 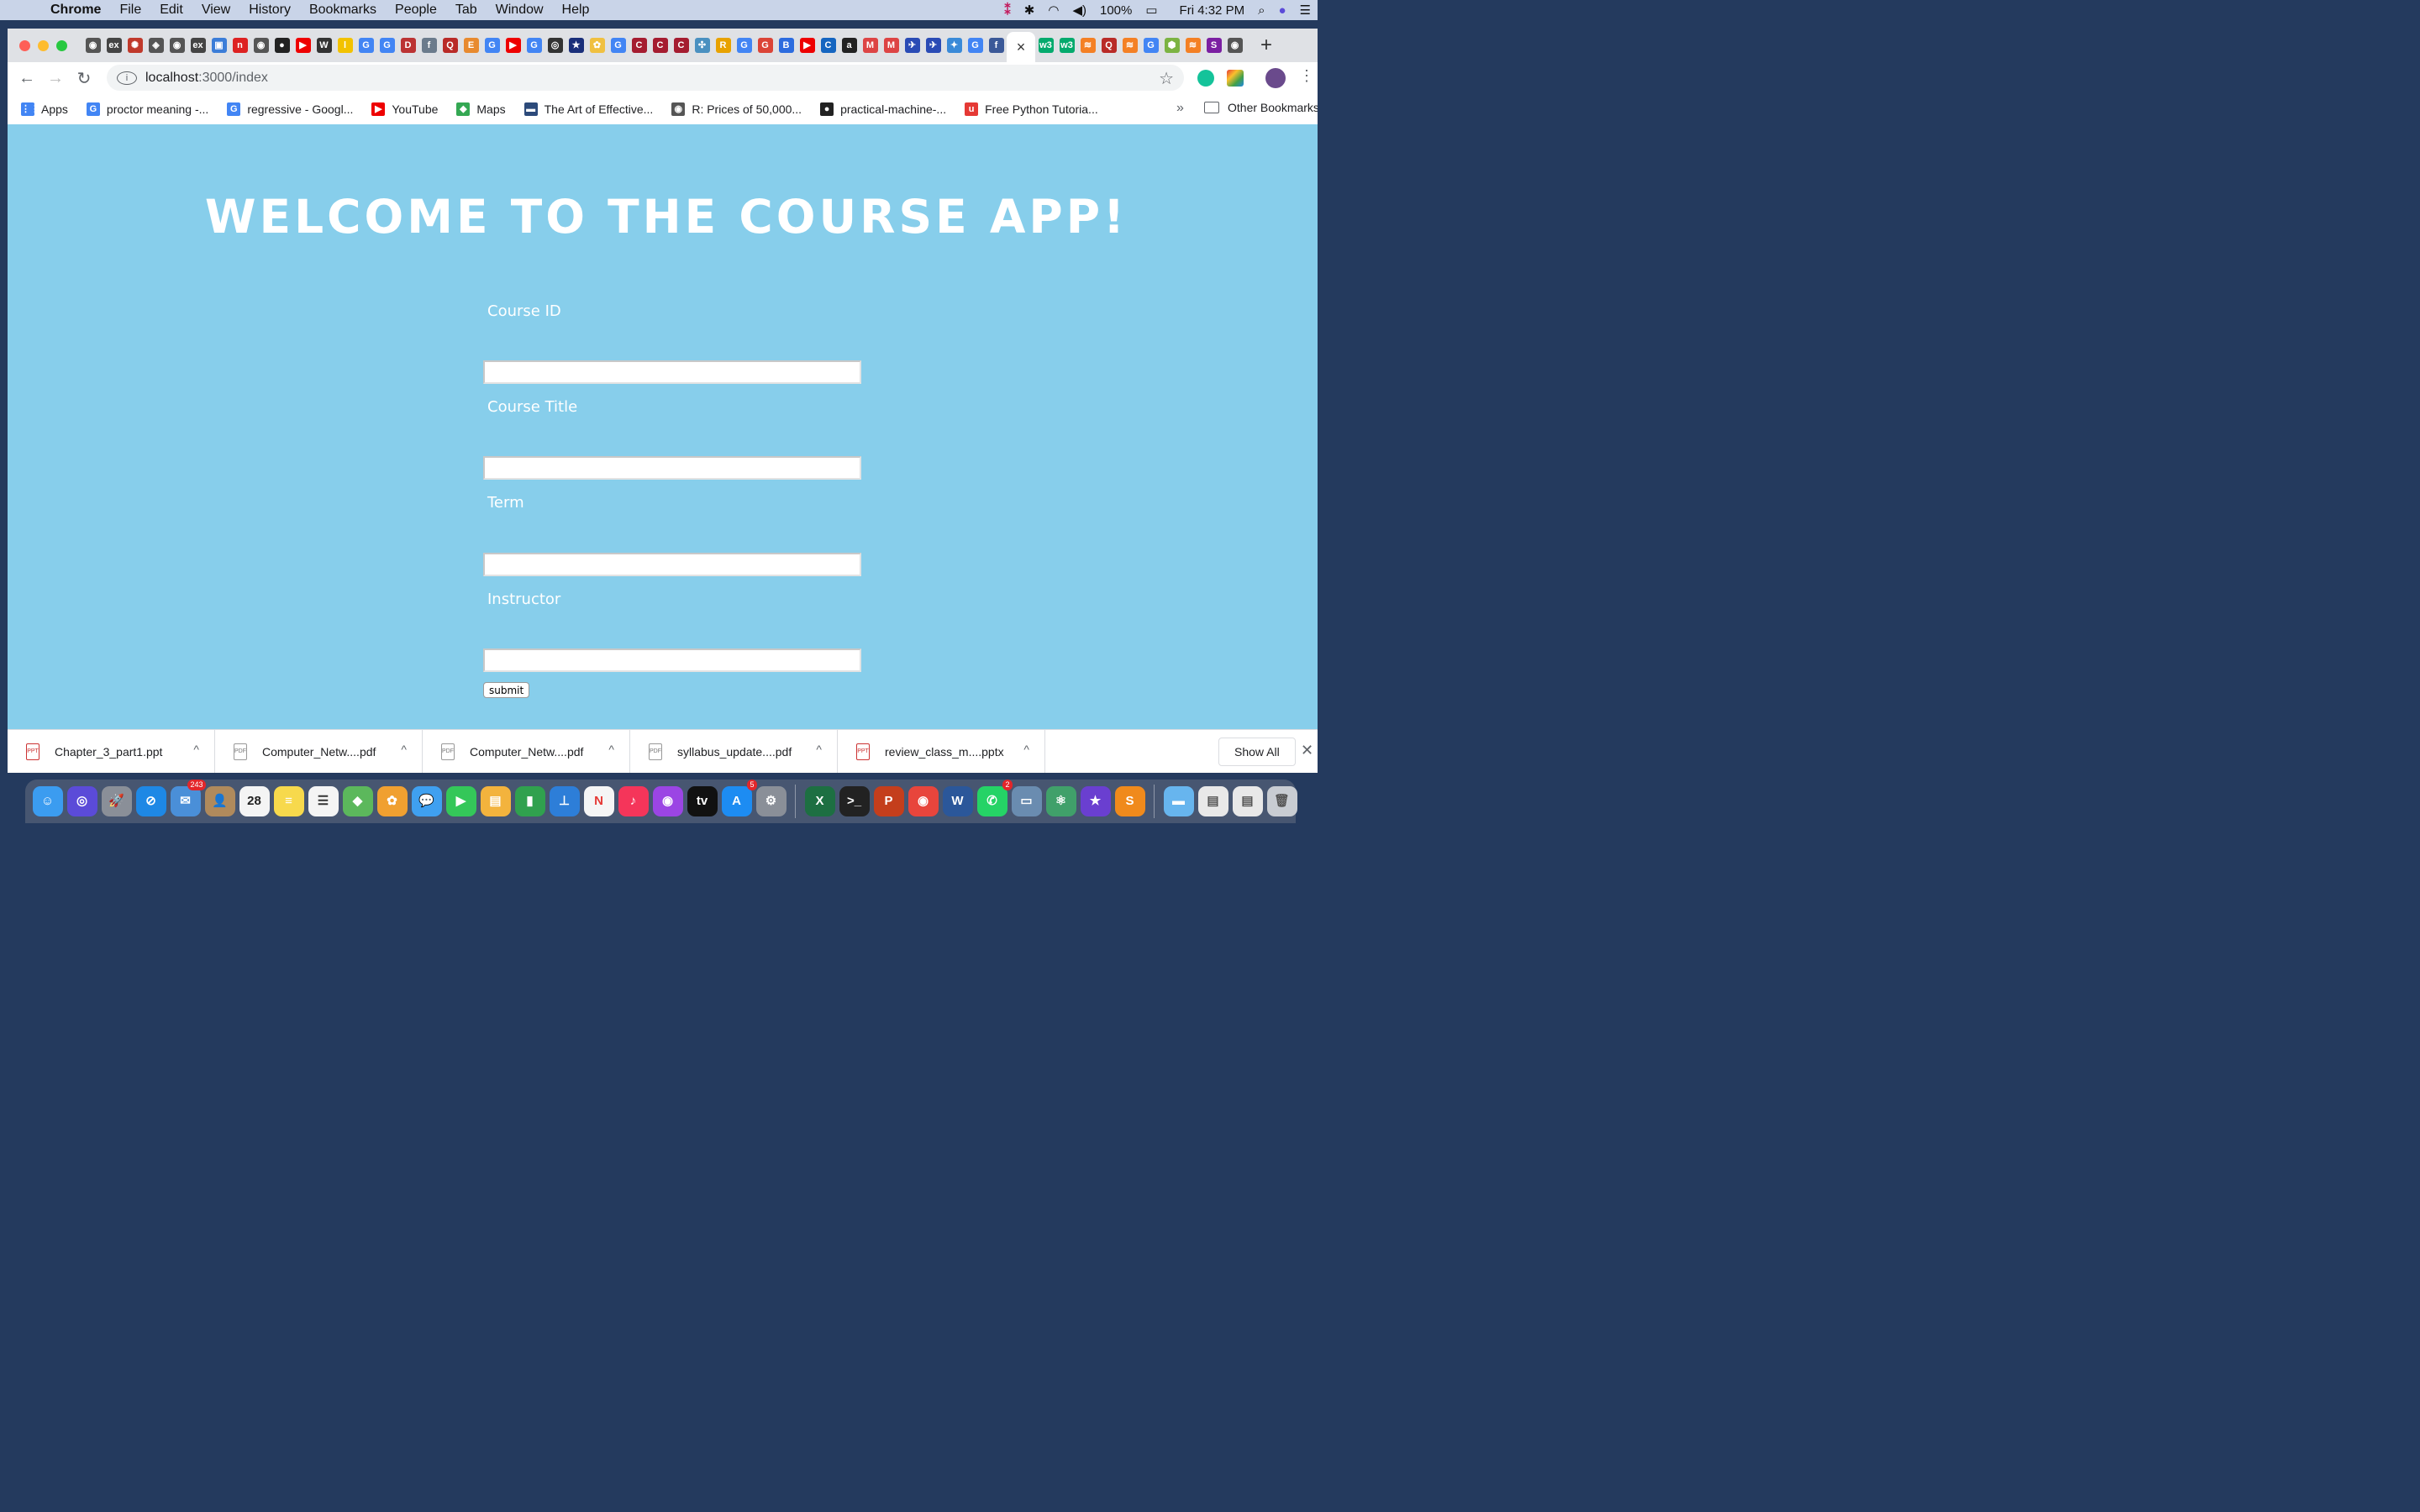 I want to click on forward-button: →, so click(x=55, y=78).